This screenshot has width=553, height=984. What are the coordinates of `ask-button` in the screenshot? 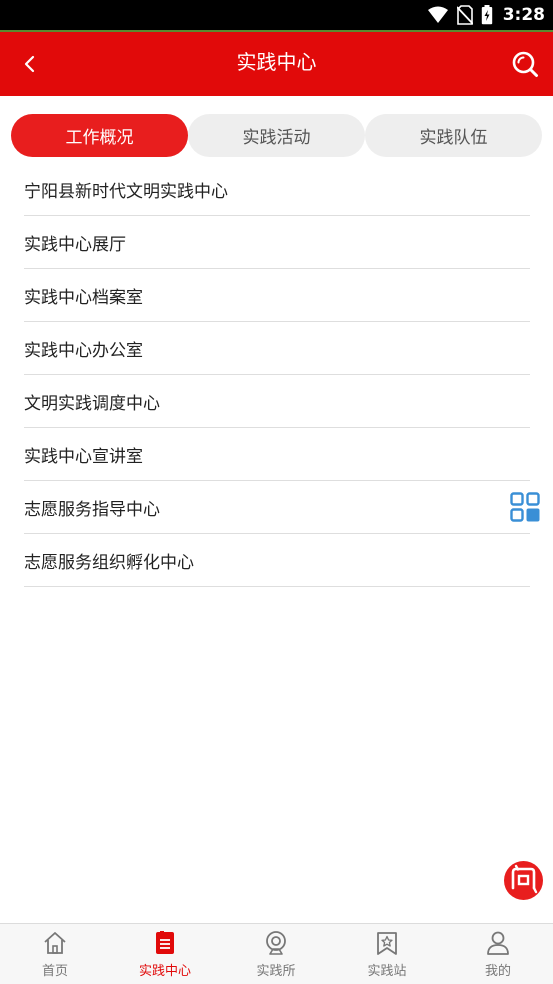 It's located at (523, 880).